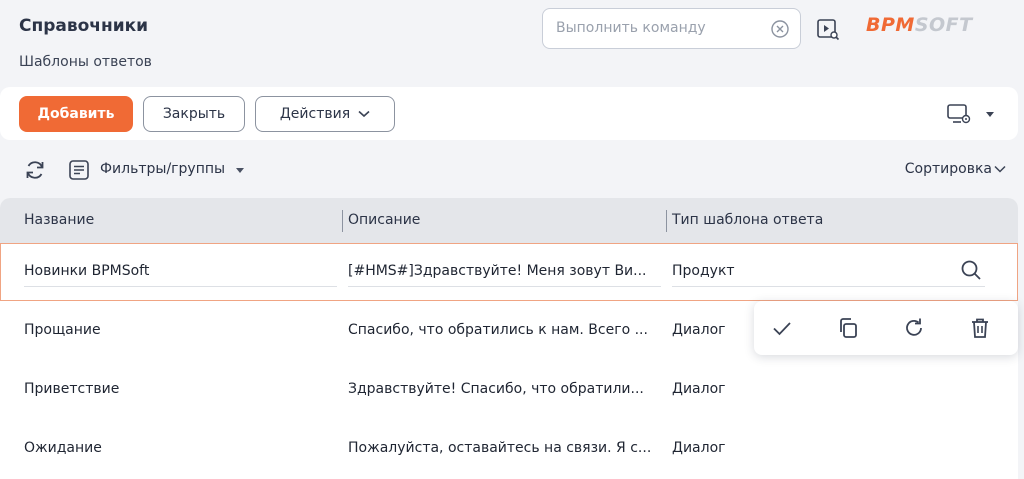  I want to click on column-header-description: Описание, so click(384, 220).